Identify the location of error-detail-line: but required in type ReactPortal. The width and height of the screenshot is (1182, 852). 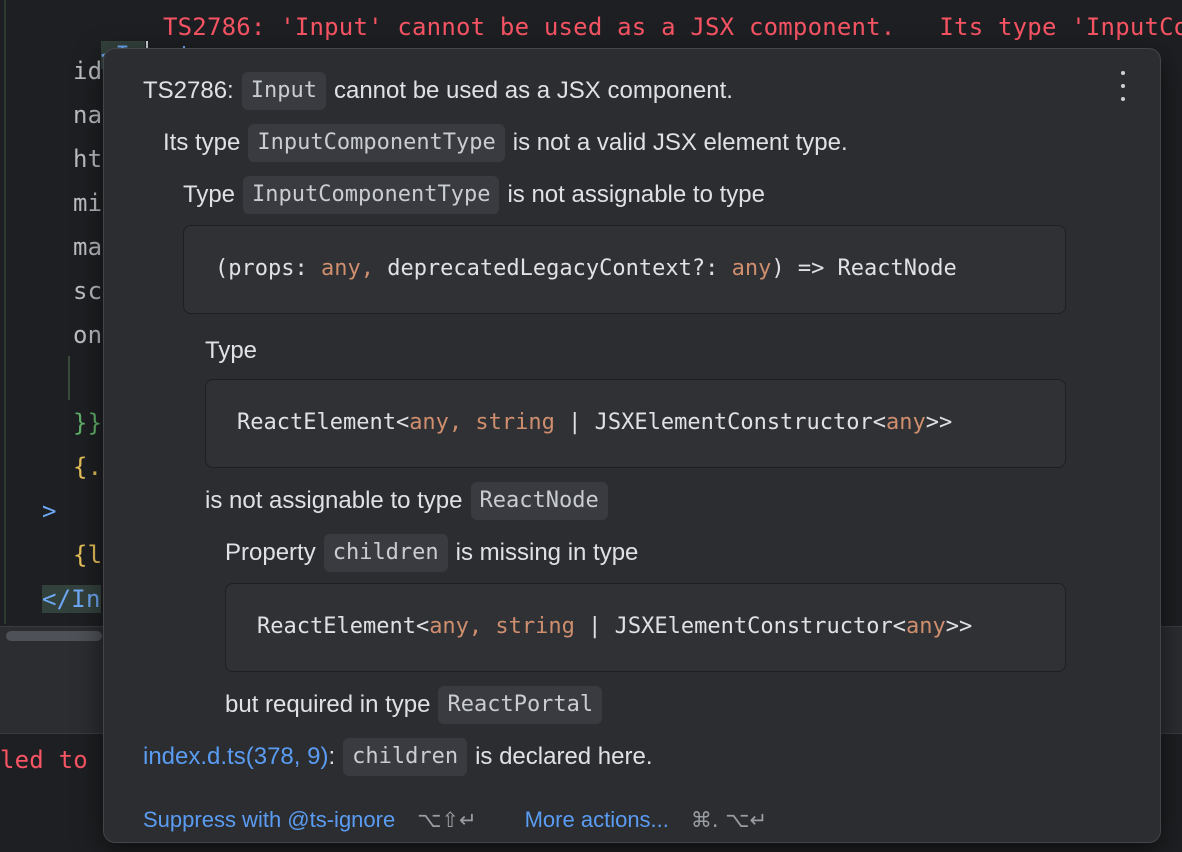
(417, 705).